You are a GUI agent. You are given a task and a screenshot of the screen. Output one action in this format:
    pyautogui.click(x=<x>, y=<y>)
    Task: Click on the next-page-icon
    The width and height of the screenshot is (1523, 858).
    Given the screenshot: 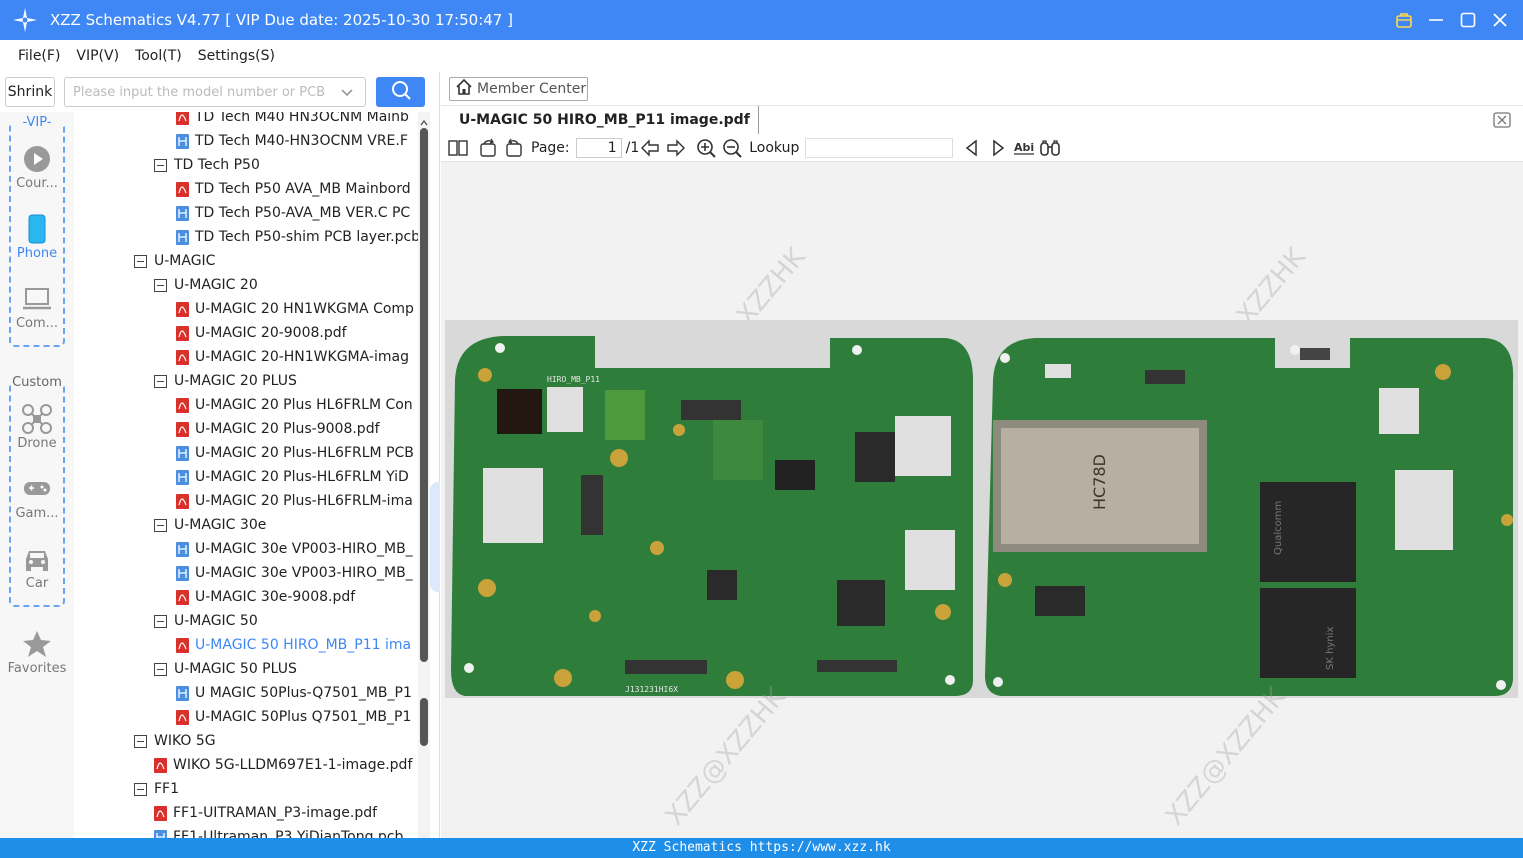 What is the action you would take?
    pyautogui.click(x=676, y=148)
    